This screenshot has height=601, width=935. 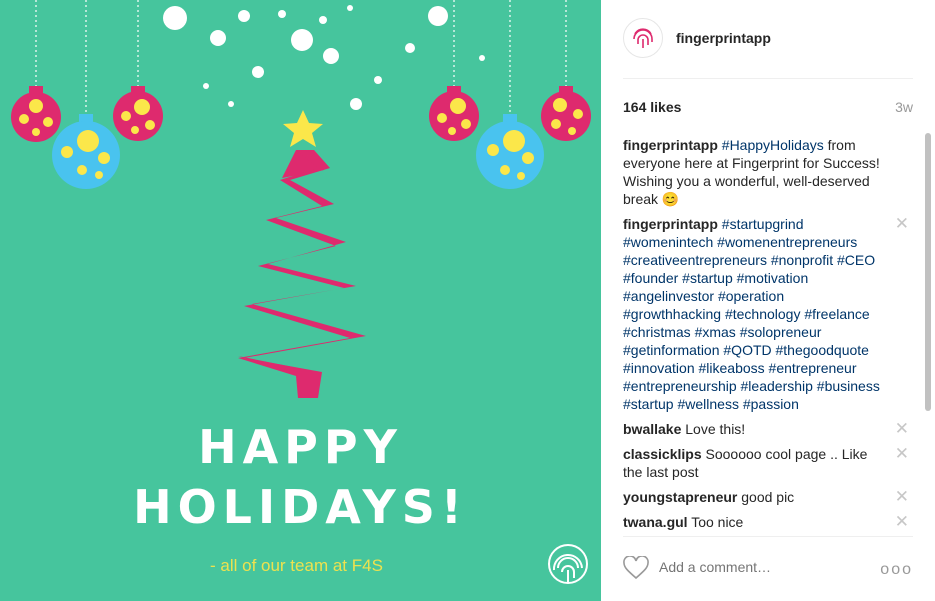 What do you see at coordinates (296, 565) in the screenshot?
I see `signature-text: - all of our team at F4S` at bounding box center [296, 565].